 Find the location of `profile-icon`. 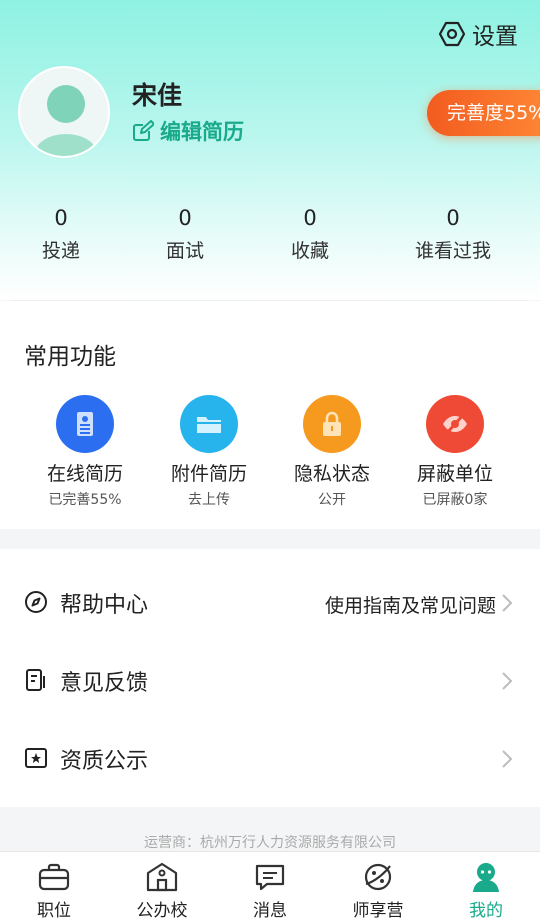

profile-icon is located at coordinates (486, 877).